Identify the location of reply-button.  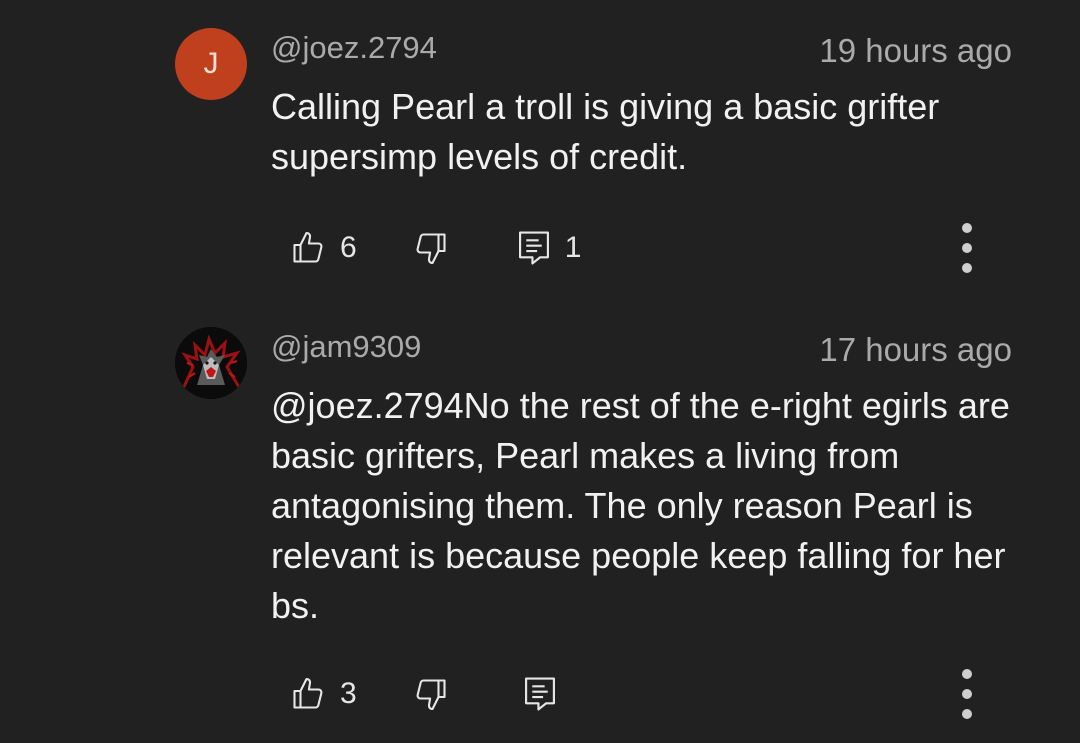
(547, 694).